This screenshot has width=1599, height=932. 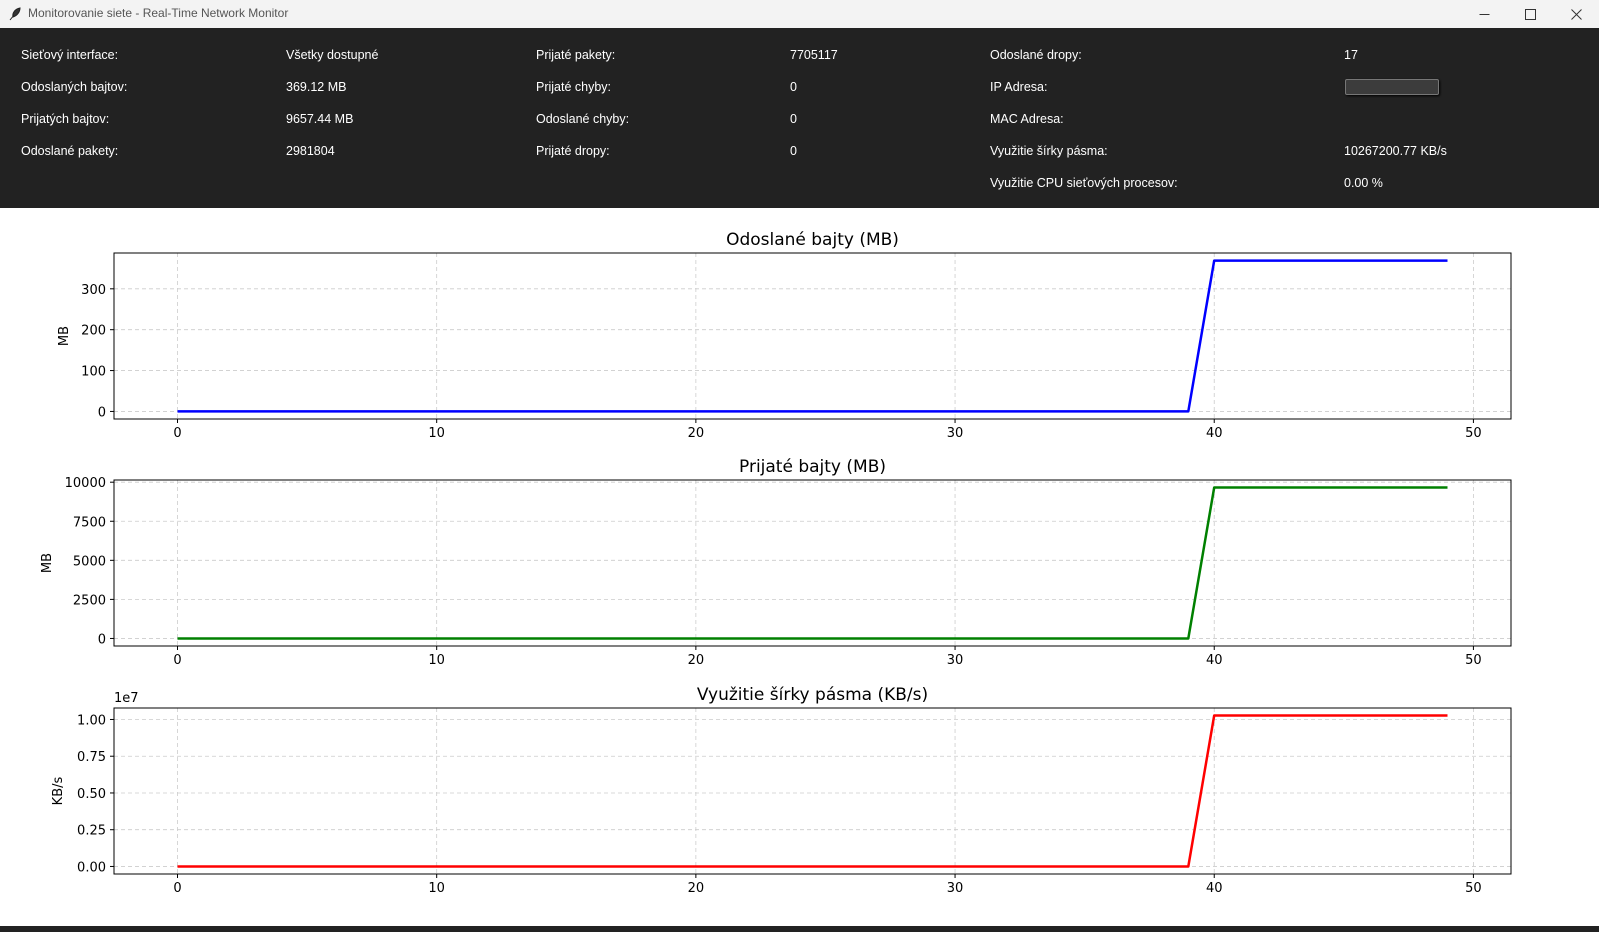 What do you see at coordinates (93, 331) in the screenshot?
I see `y-tick-label: 200` at bounding box center [93, 331].